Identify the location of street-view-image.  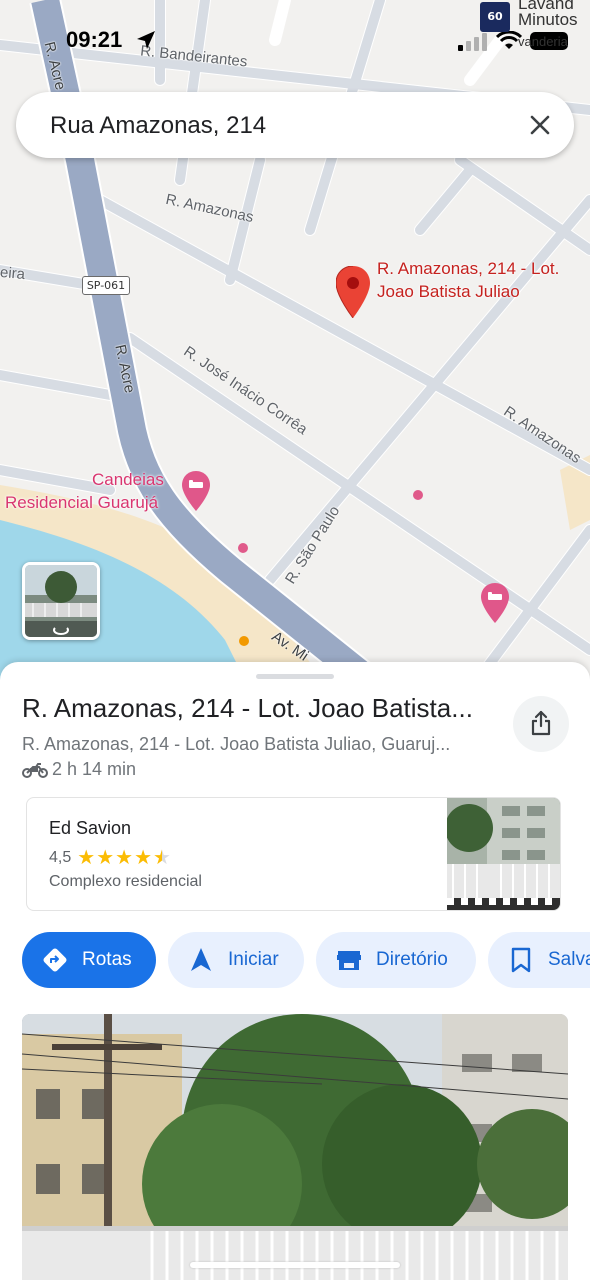
(61, 601).